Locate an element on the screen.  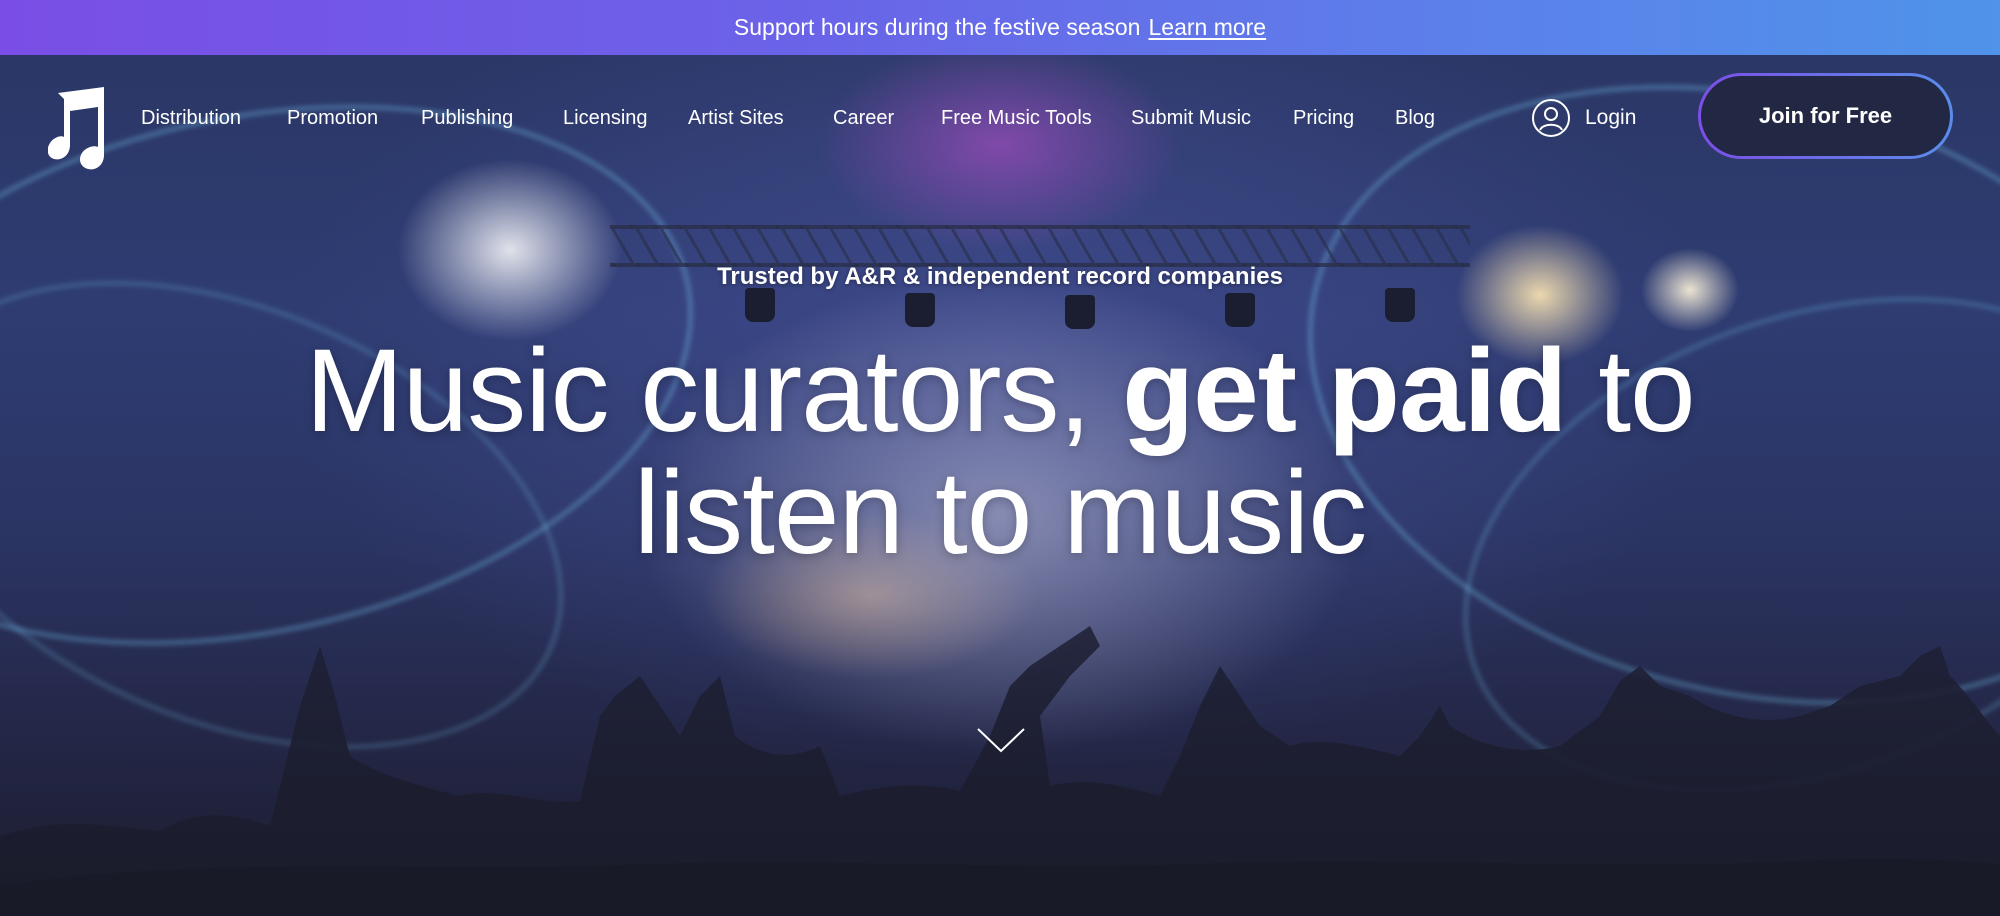
headline-part-2: to is located at coordinates (1630, 391).